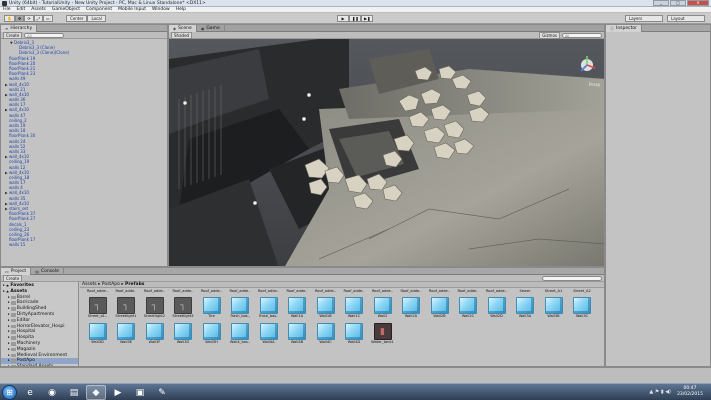  Describe the element at coordinates (9, 18) in the screenshot. I see `hand-tool-icon: ✋` at that location.